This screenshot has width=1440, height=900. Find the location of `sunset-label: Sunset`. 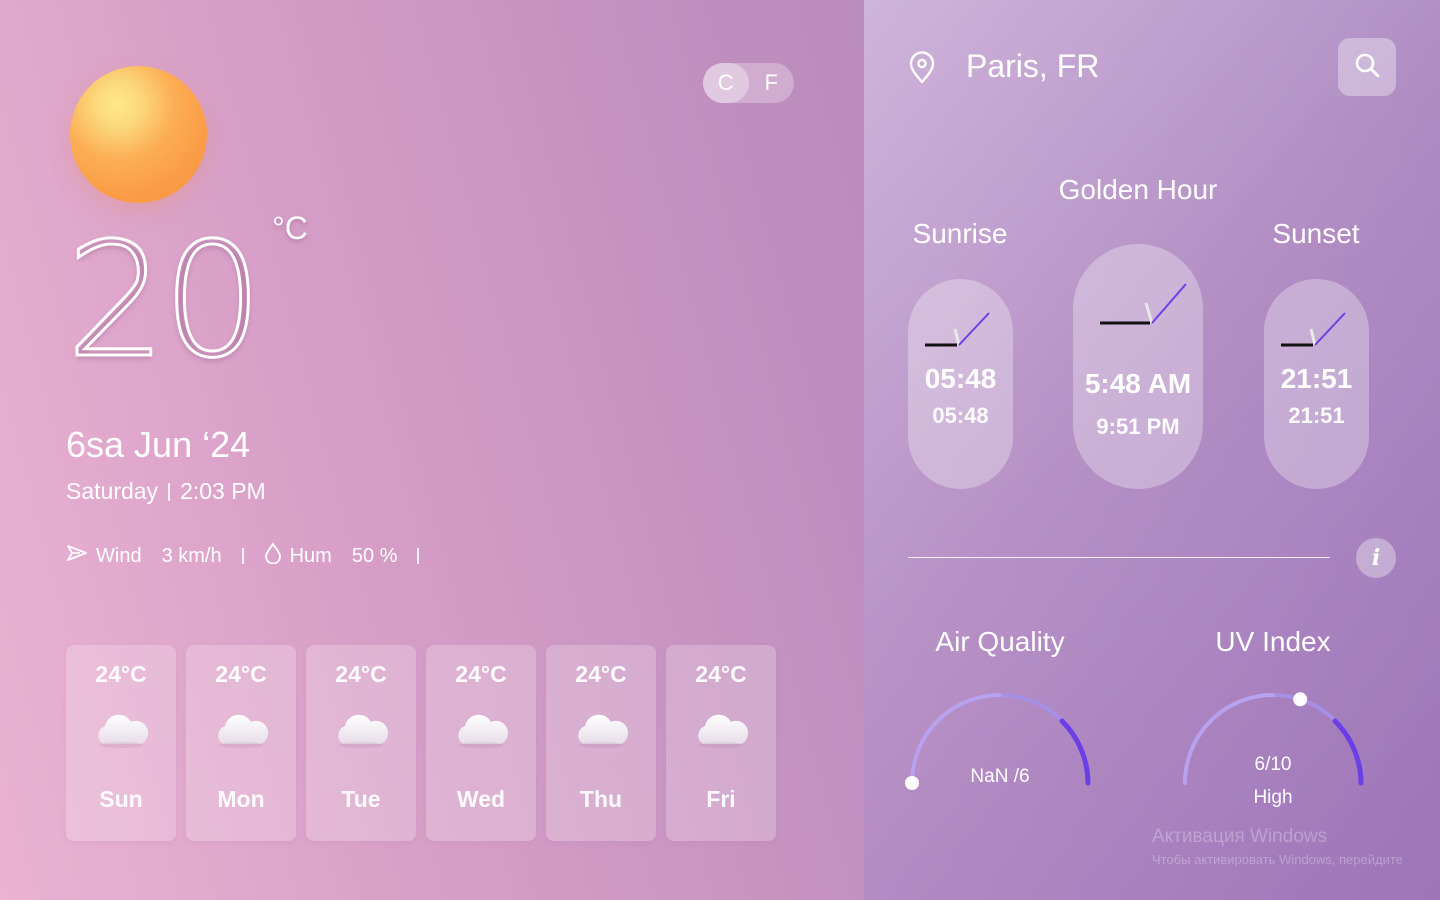

sunset-label: Sunset is located at coordinates (1316, 233).